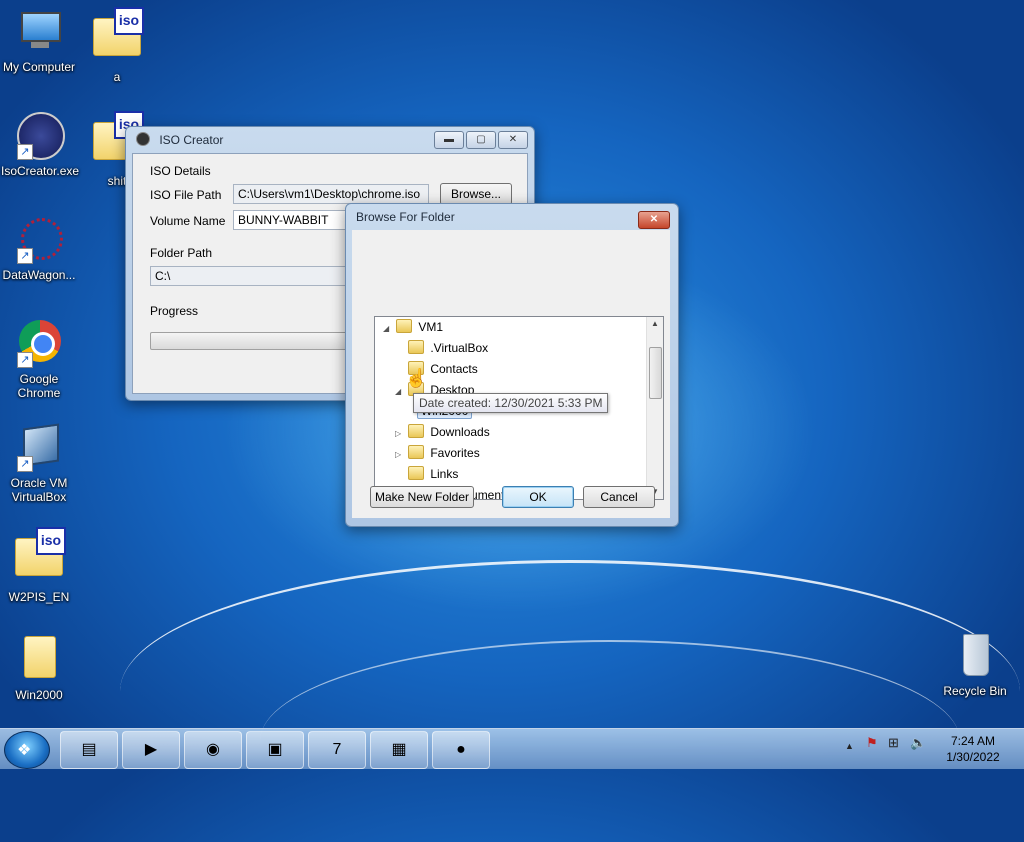 Image resolution: width=1024 pixels, height=842 pixels. What do you see at coordinates (619, 497) in the screenshot?
I see `cancel-button: Cancel` at bounding box center [619, 497].